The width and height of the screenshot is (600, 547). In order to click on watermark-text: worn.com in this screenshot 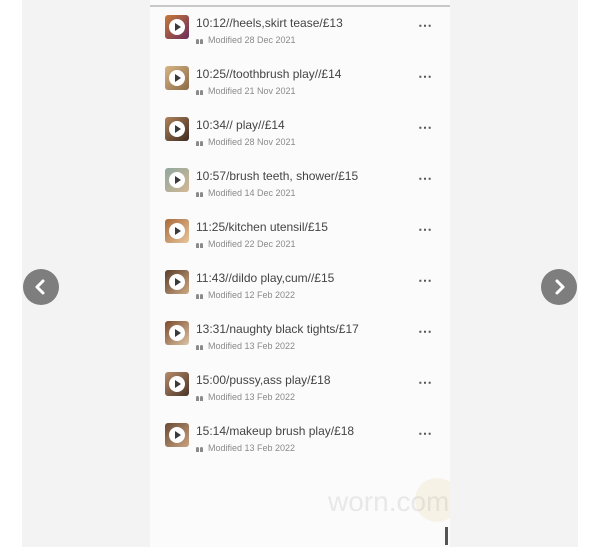, I will do `click(389, 501)`.